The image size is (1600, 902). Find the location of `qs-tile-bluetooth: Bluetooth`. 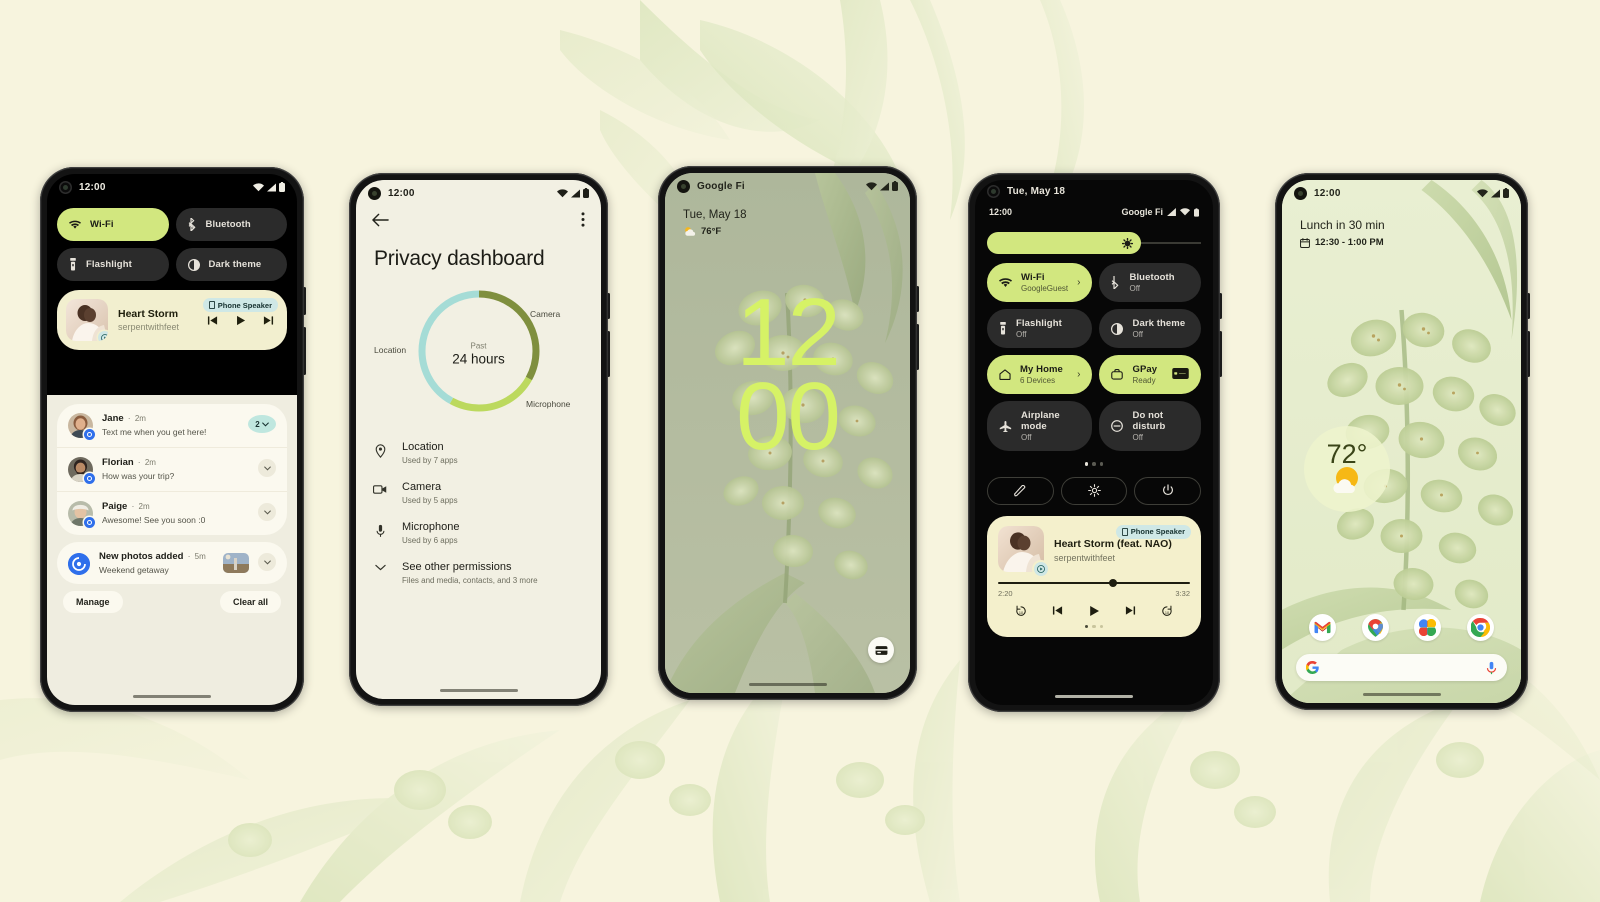

qs-tile-bluetooth: Bluetooth is located at coordinates (231, 224).